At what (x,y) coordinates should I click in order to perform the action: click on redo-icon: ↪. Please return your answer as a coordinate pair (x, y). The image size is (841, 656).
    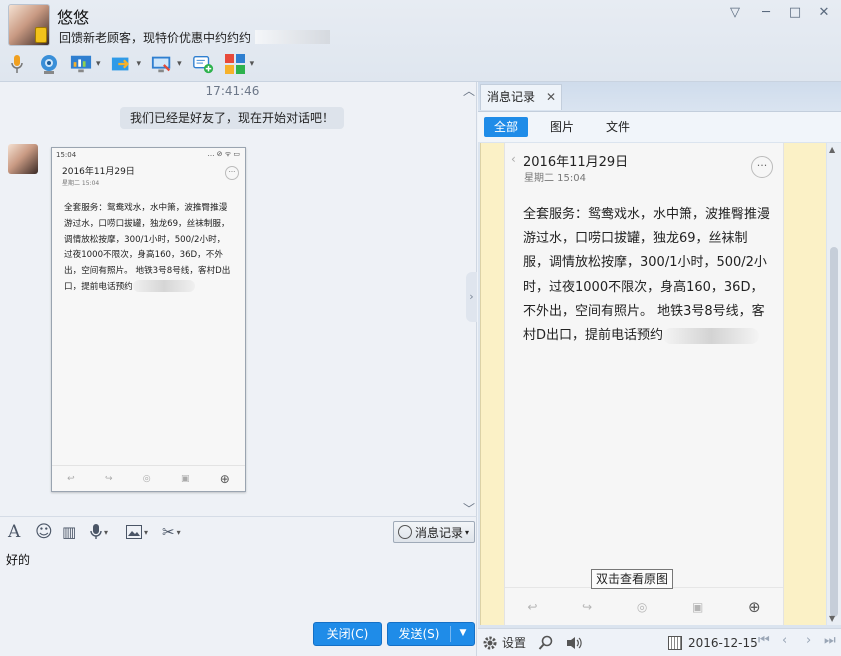
    Looking at the image, I should click on (108, 478).